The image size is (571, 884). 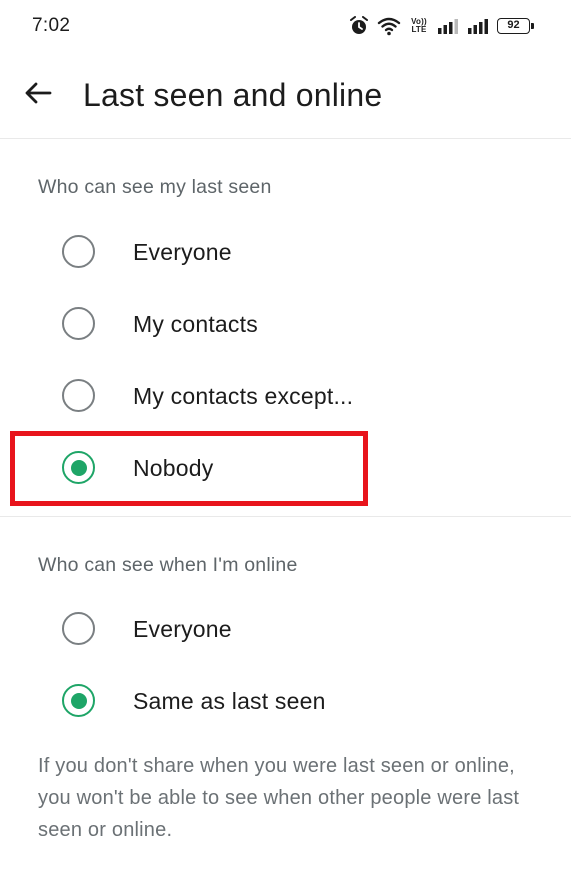 I want to click on wifi-icon, so click(x=389, y=26).